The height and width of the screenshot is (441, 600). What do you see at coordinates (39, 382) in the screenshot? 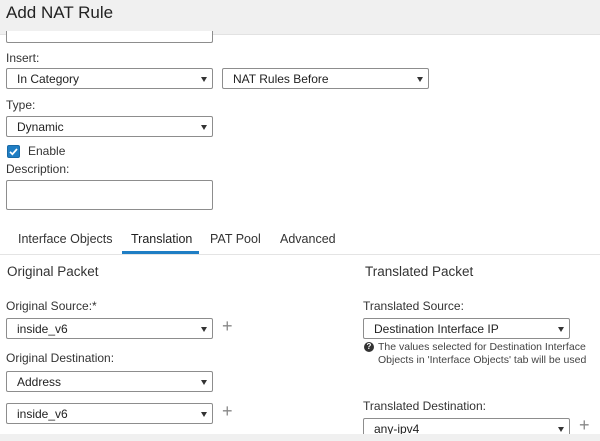
I see `original-destination-type-value: Address` at bounding box center [39, 382].